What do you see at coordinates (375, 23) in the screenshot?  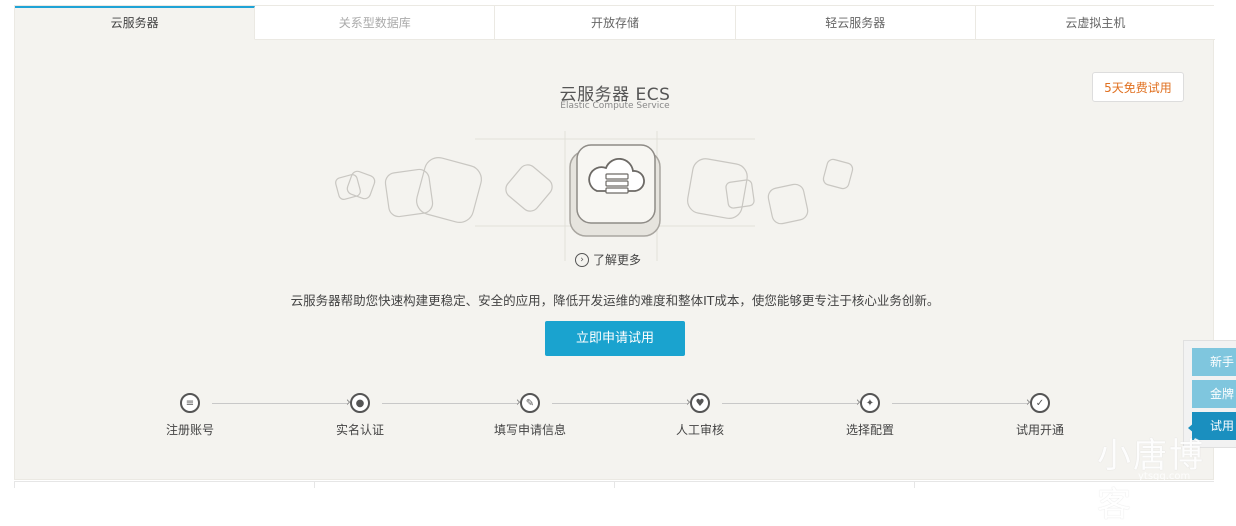 I see `tab-rds: 关系型数据库` at bounding box center [375, 23].